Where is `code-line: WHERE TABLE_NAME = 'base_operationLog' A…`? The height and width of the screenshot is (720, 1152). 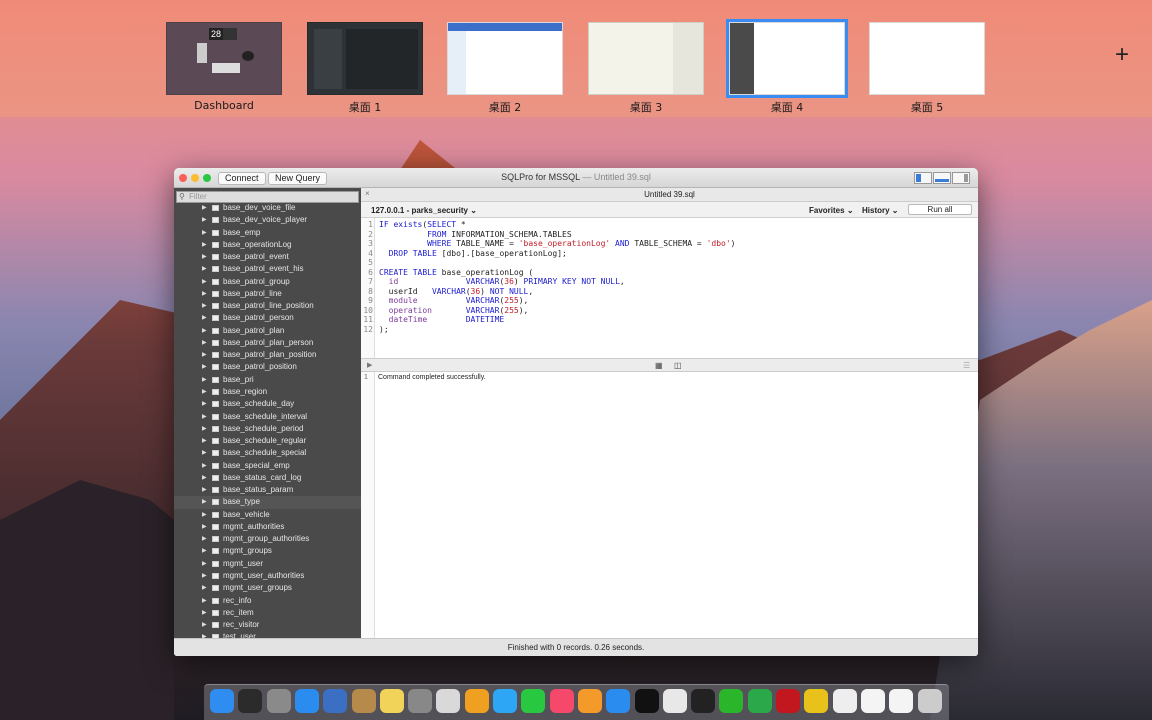 code-line: WHERE TABLE_NAME = 'base_operationLog' A… is located at coordinates (557, 244).